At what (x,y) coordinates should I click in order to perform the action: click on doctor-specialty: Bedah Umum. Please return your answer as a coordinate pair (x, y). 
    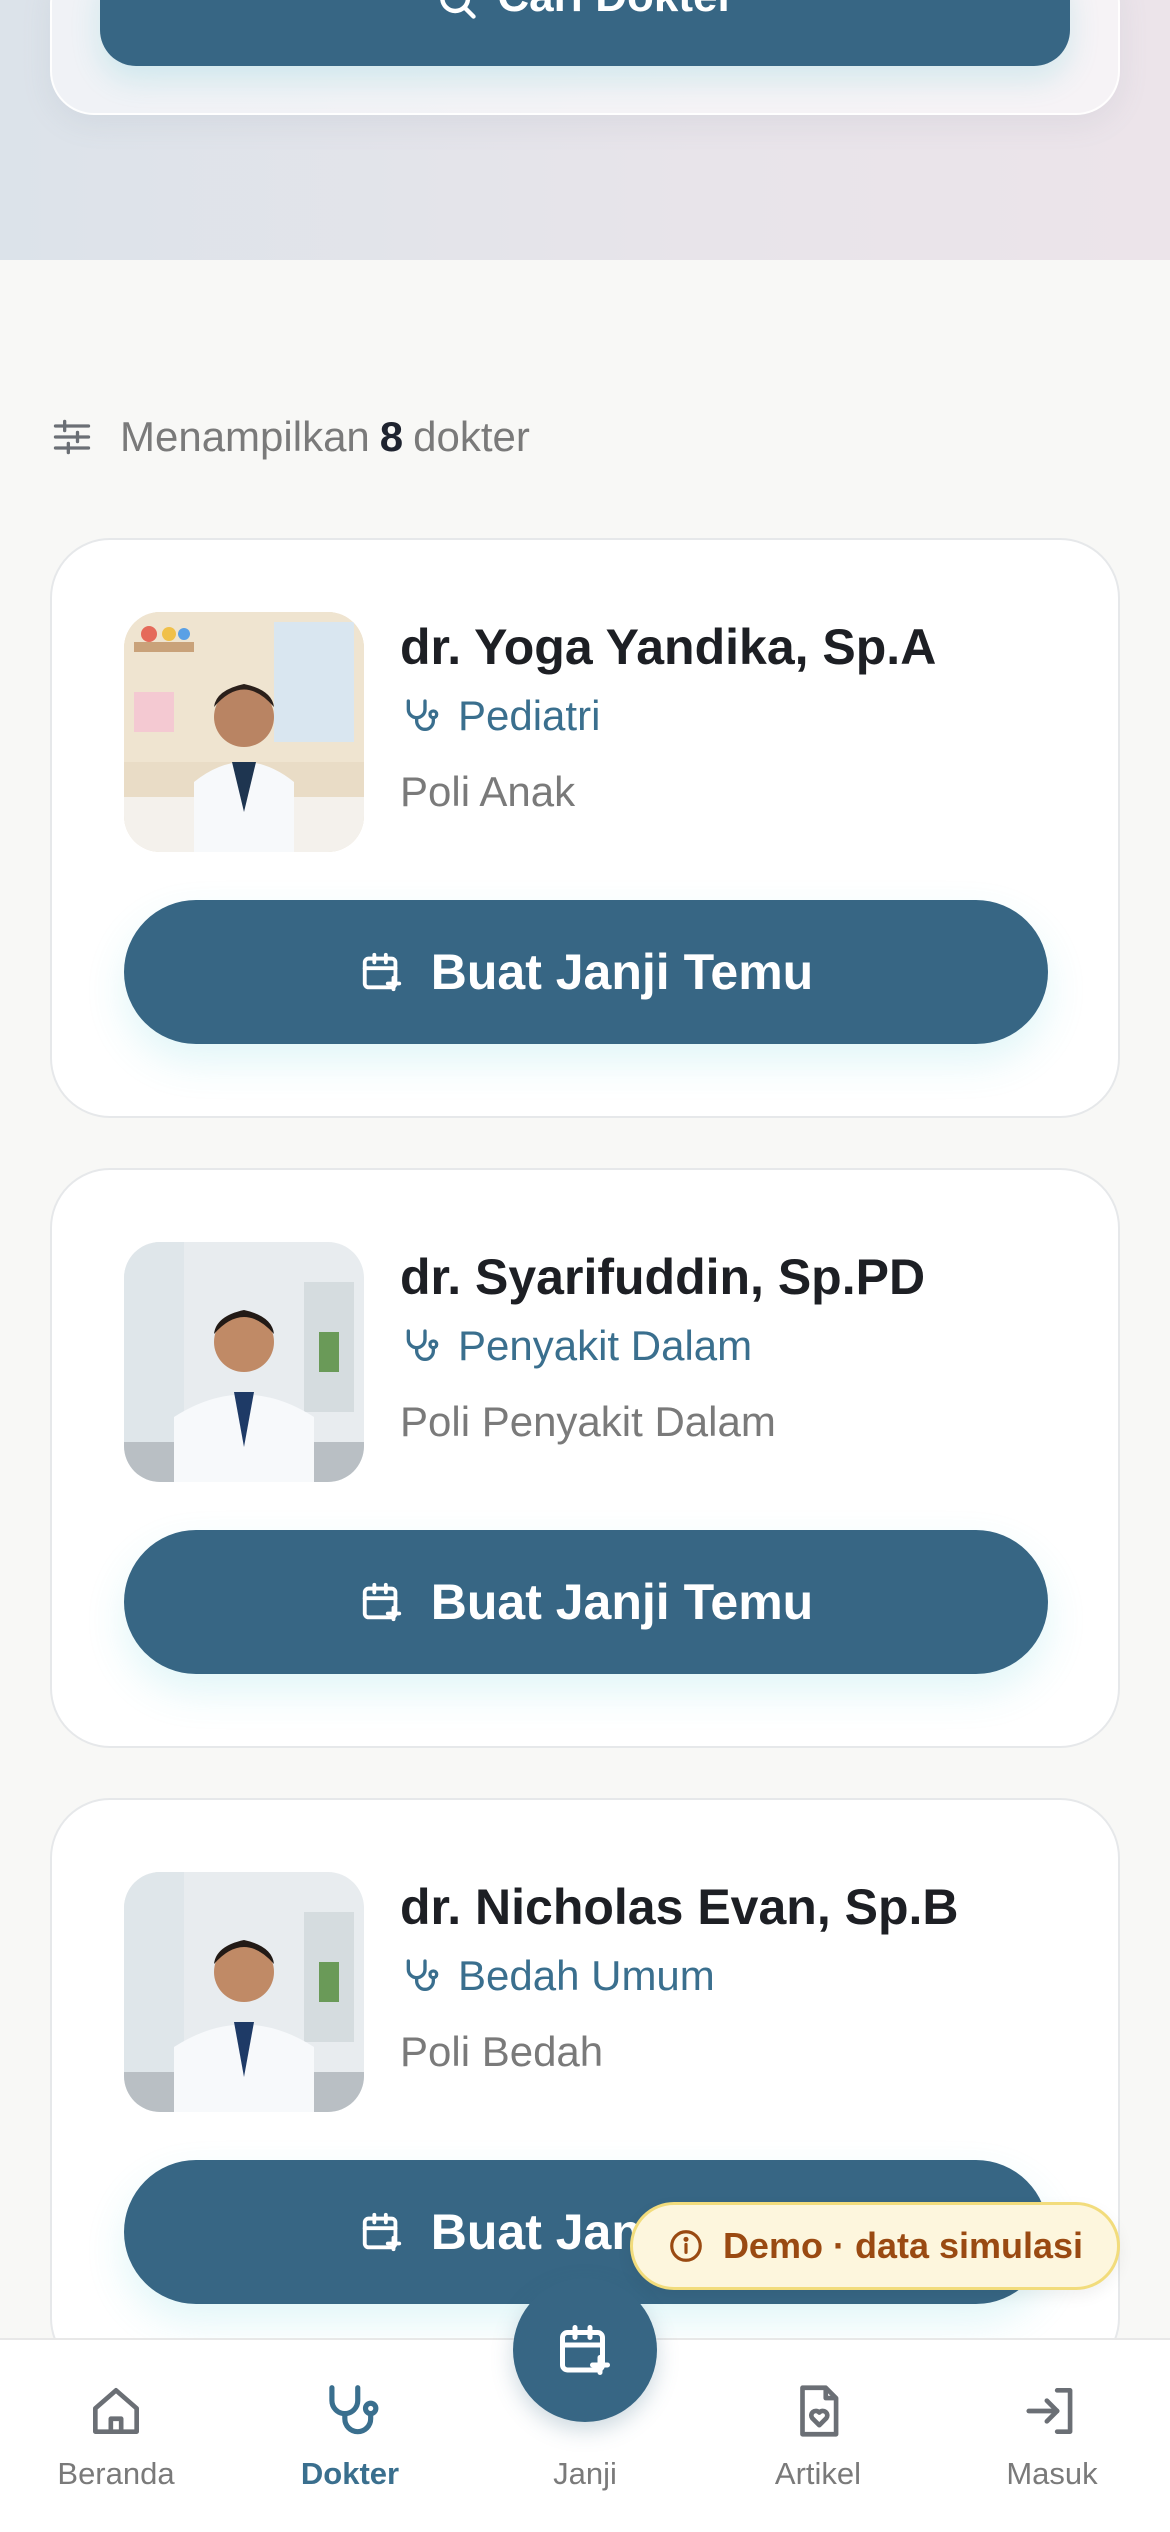
    Looking at the image, I should click on (557, 1976).